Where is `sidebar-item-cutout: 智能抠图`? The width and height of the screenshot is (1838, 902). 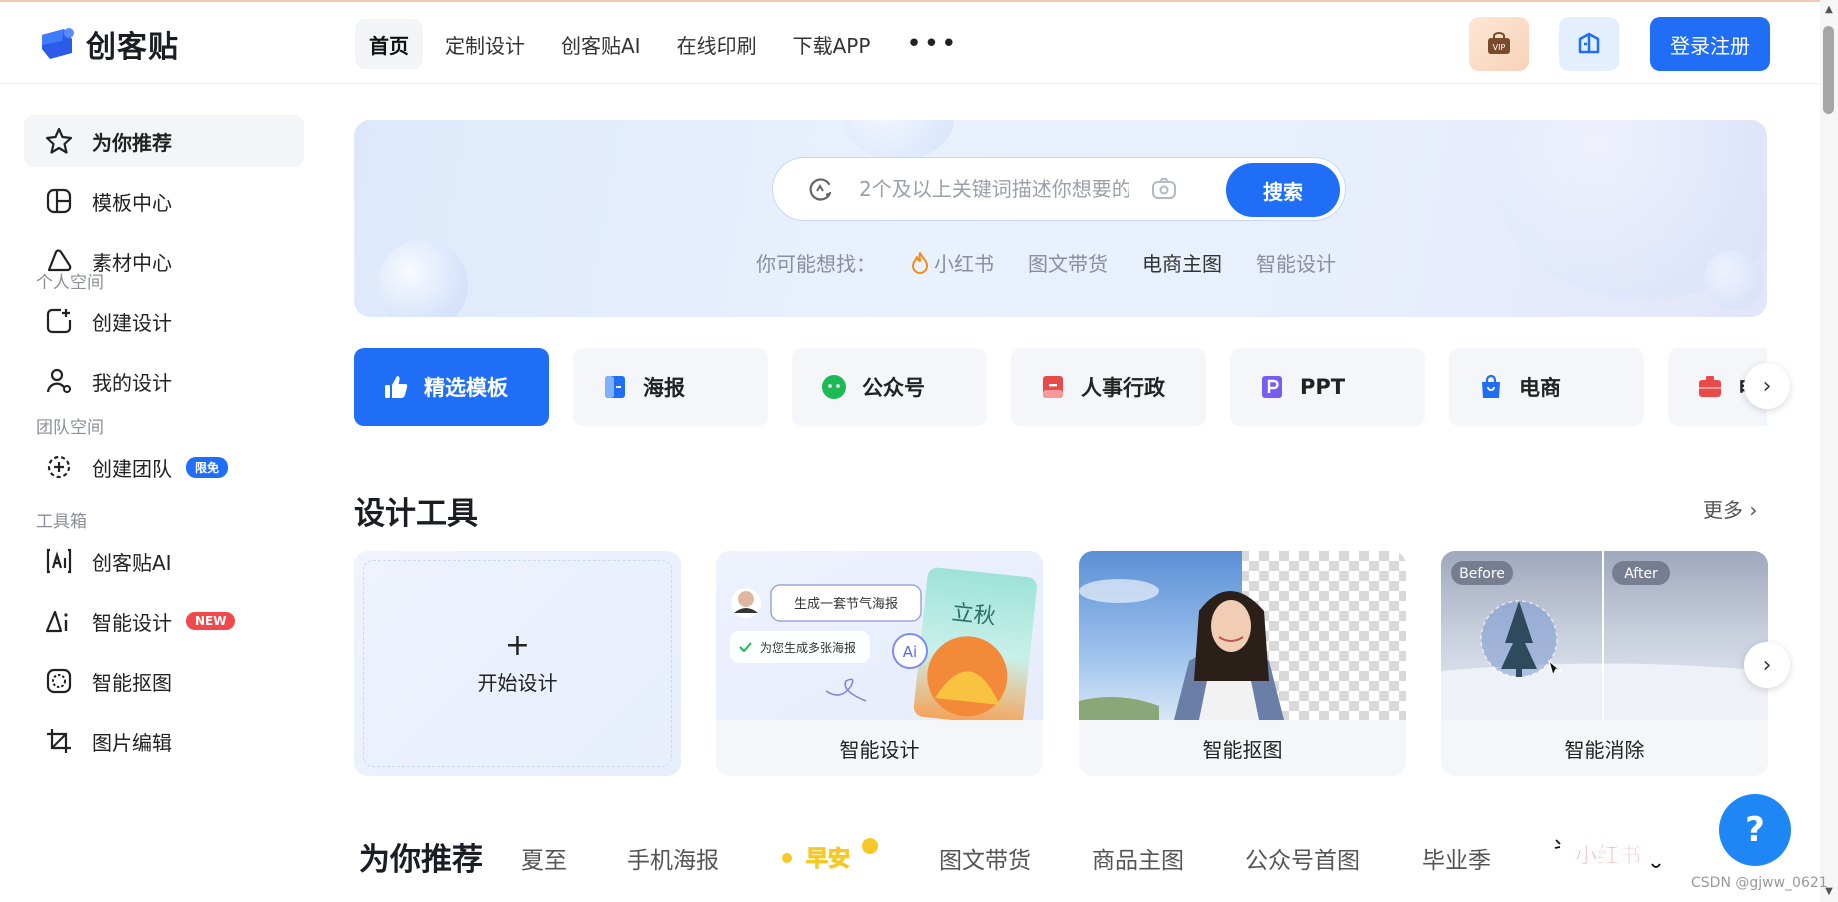
sidebar-item-cutout: 智能抠图 is located at coordinates (164, 681).